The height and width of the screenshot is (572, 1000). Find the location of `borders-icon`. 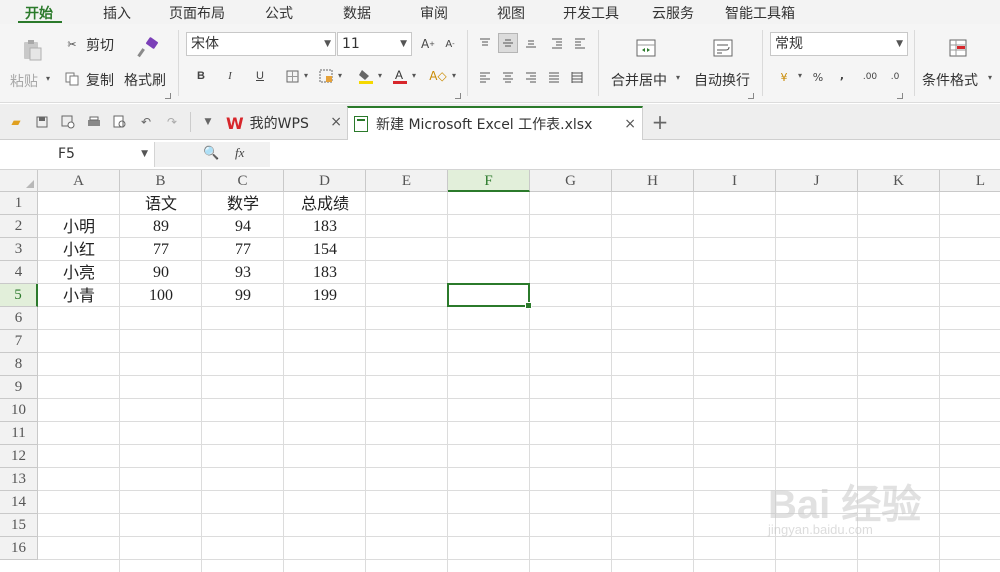

borders-icon is located at coordinates (292, 76).